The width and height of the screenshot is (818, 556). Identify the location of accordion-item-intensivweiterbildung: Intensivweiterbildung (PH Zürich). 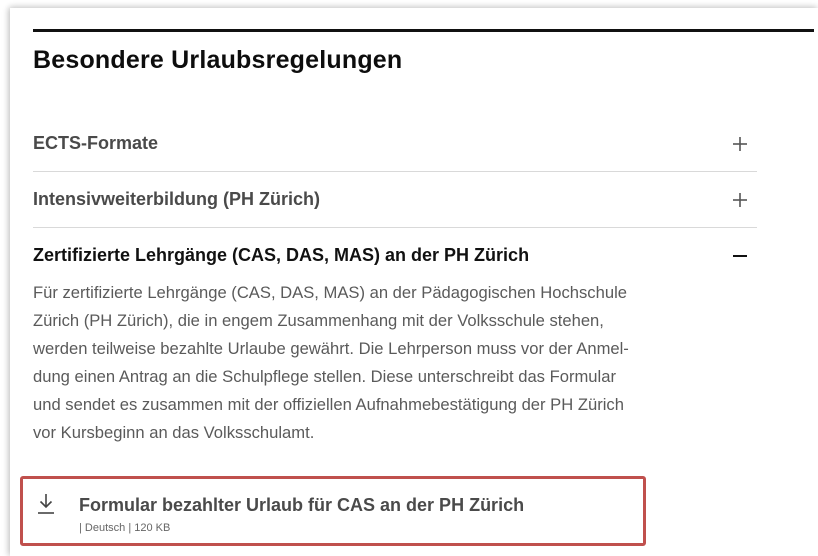
(395, 200).